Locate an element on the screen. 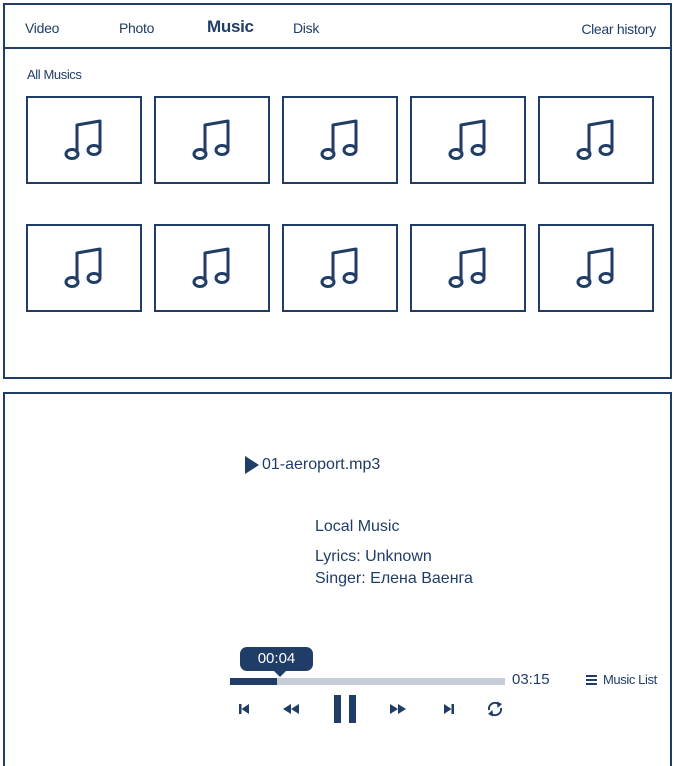 This screenshot has width=674, height=766. repeat-icon is located at coordinates (495, 709).